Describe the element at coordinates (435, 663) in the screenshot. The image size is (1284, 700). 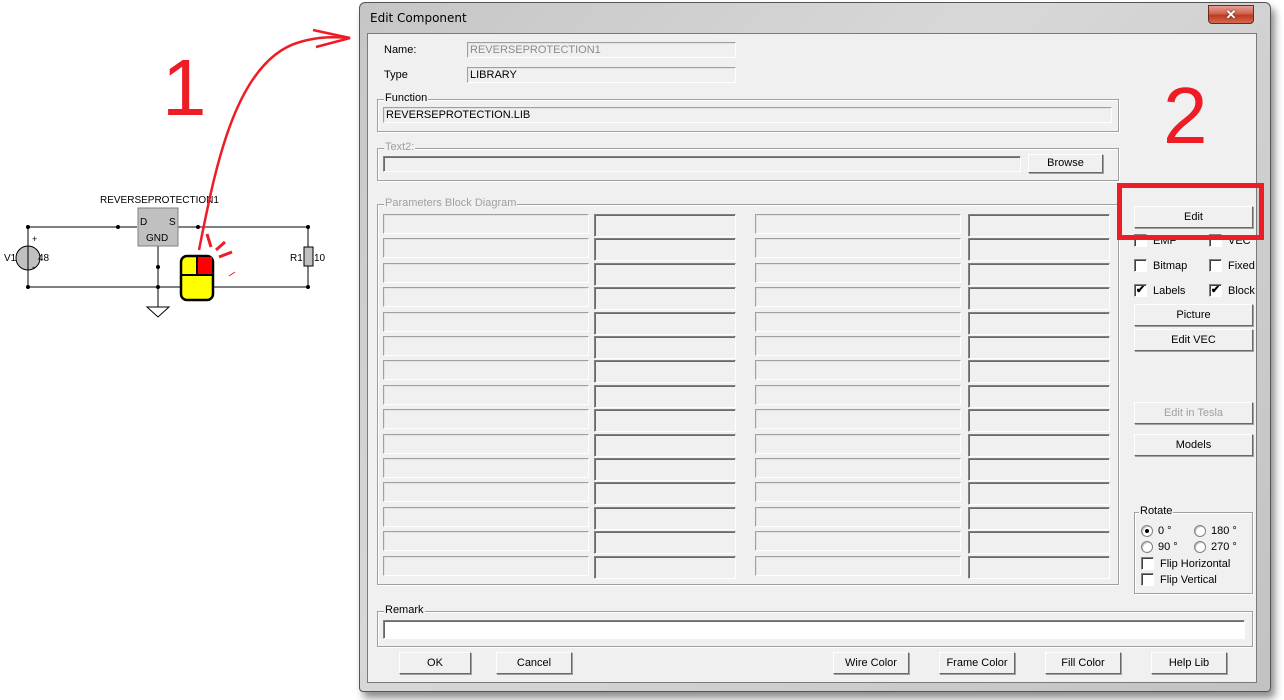
I see `ok-button: OK` at that location.